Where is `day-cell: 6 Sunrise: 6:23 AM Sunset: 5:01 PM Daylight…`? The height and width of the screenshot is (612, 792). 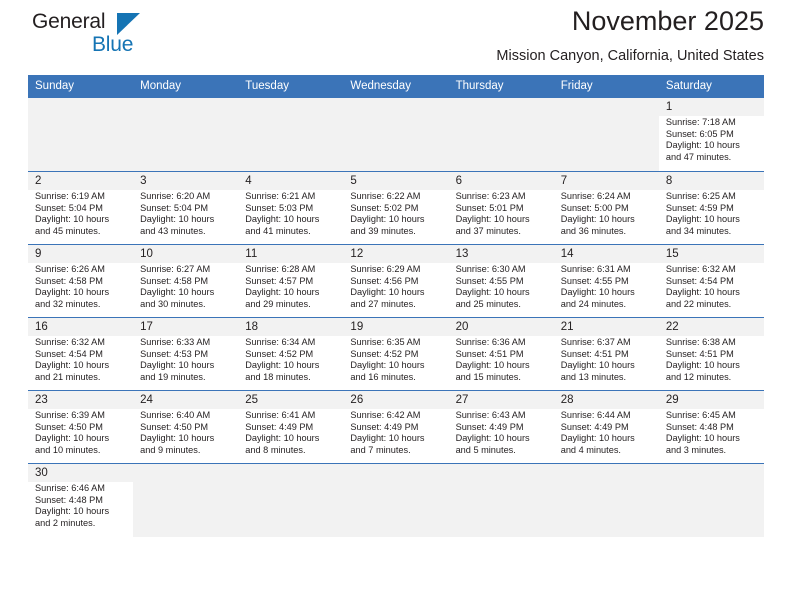
day-cell: 6 Sunrise: 6:23 AM Sunset: 5:01 PM Daylight… is located at coordinates (501, 208).